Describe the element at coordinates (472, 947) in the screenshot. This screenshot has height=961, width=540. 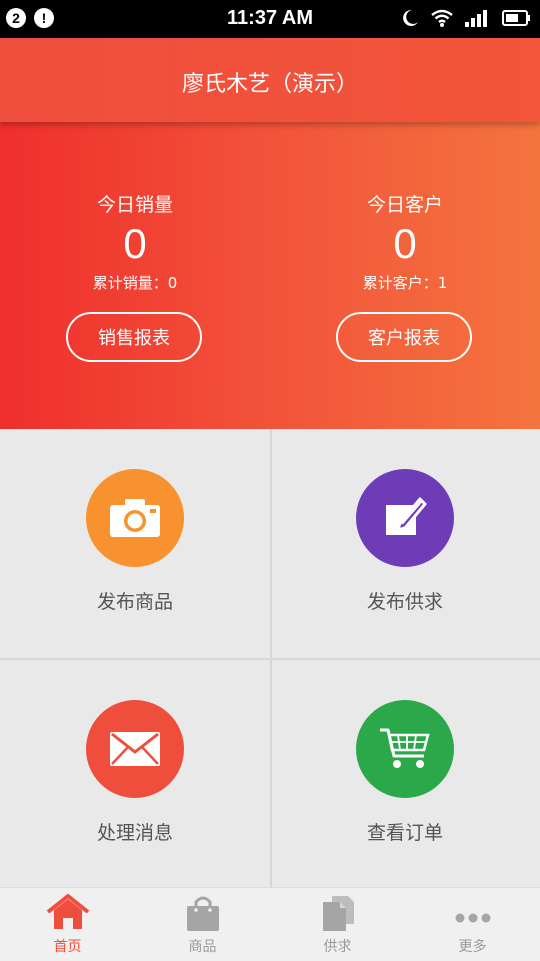
I see `tab-label: 更多` at that location.